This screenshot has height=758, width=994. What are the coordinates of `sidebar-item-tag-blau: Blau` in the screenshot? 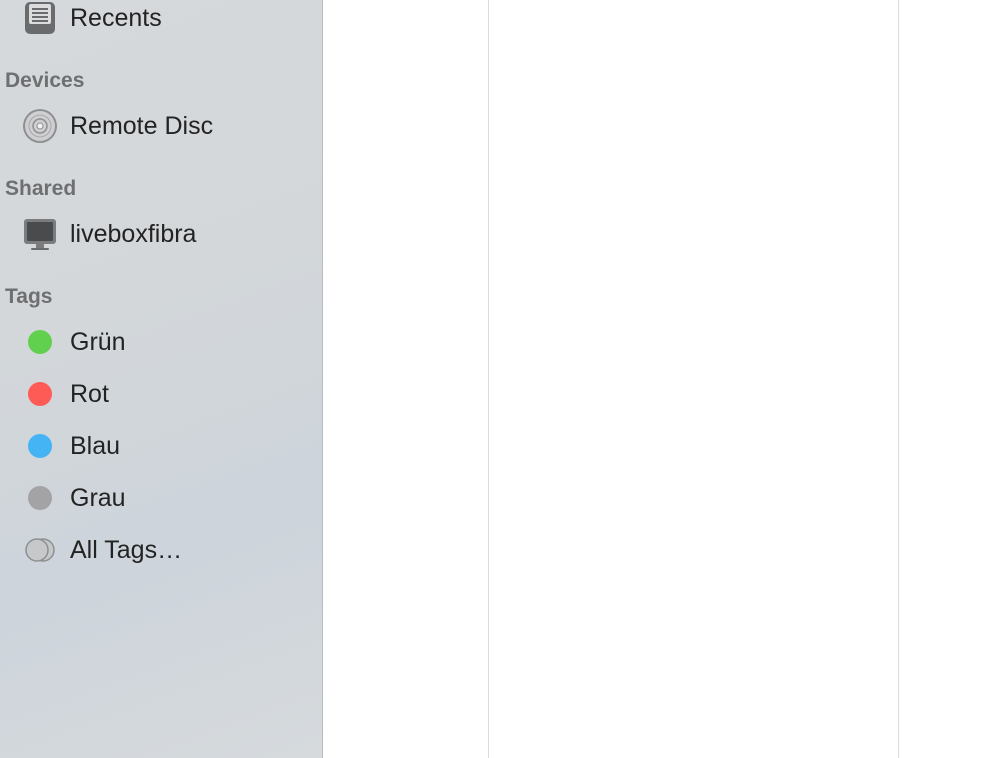 It's located at (161, 446).